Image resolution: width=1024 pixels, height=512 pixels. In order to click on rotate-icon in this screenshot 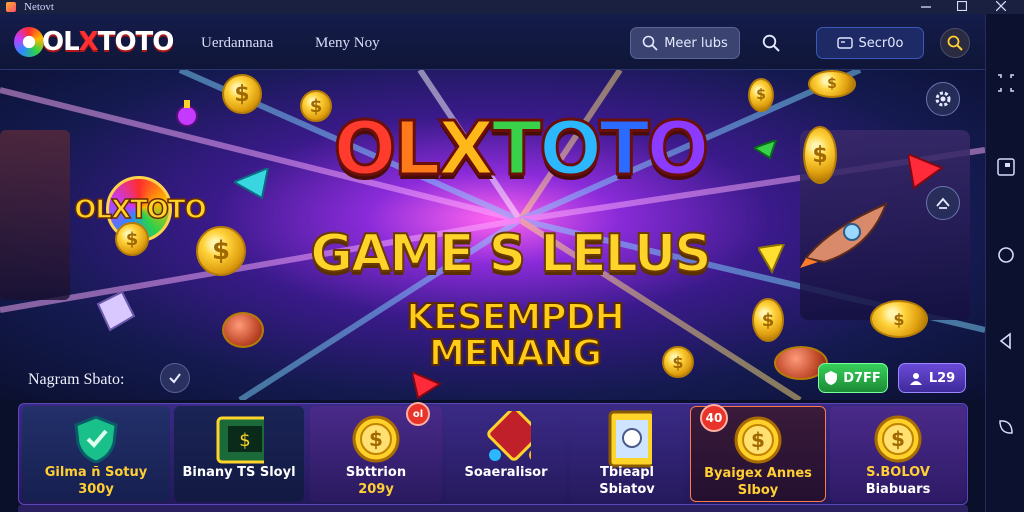, I will do `click(1006, 427)`.